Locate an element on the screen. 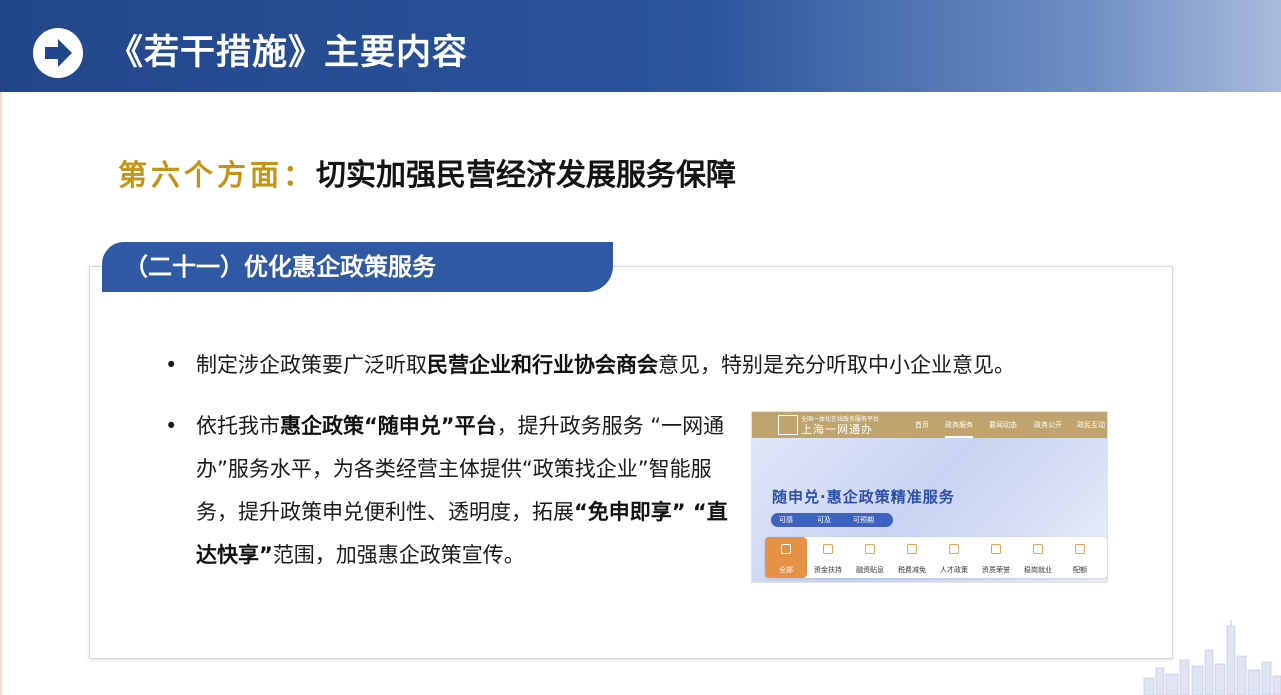  bullet-text: 制定涉企政策要广泛听取民营企业和行业协会商会意见，特别是充分听取中小企业意见。 is located at coordinates (670, 365).